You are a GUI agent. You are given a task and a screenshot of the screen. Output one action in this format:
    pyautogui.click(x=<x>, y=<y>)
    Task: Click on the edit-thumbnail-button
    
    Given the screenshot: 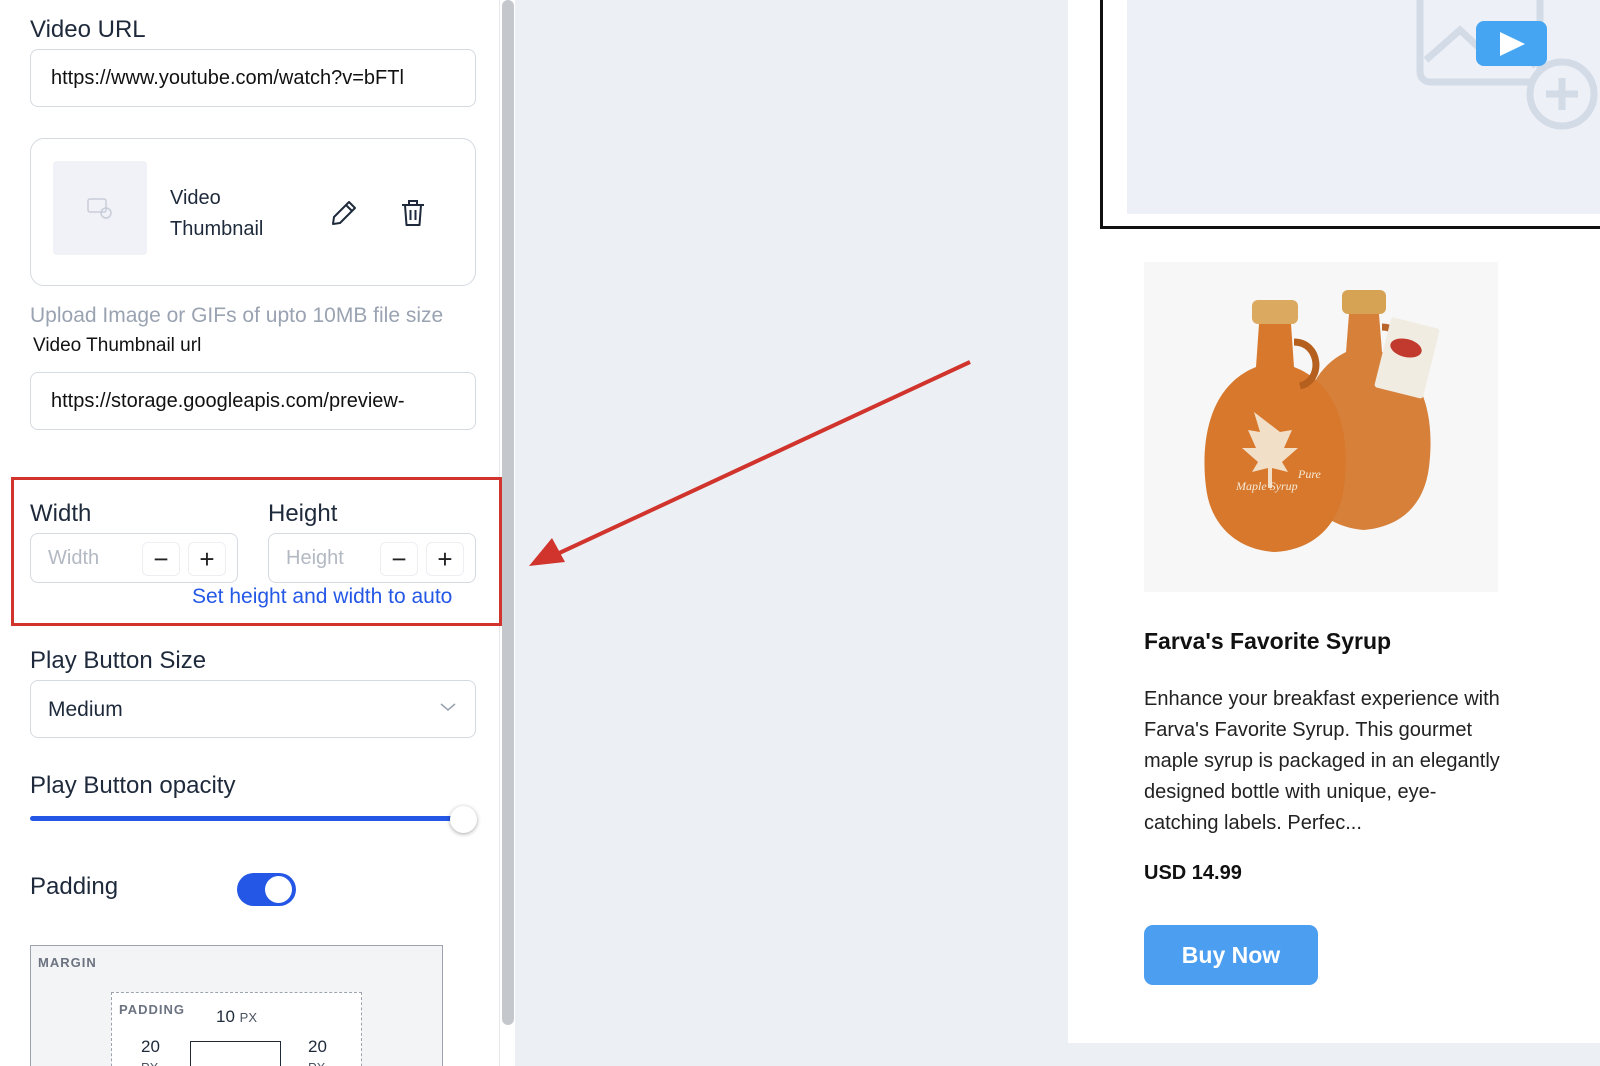 What is the action you would take?
    pyautogui.click(x=344, y=213)
    